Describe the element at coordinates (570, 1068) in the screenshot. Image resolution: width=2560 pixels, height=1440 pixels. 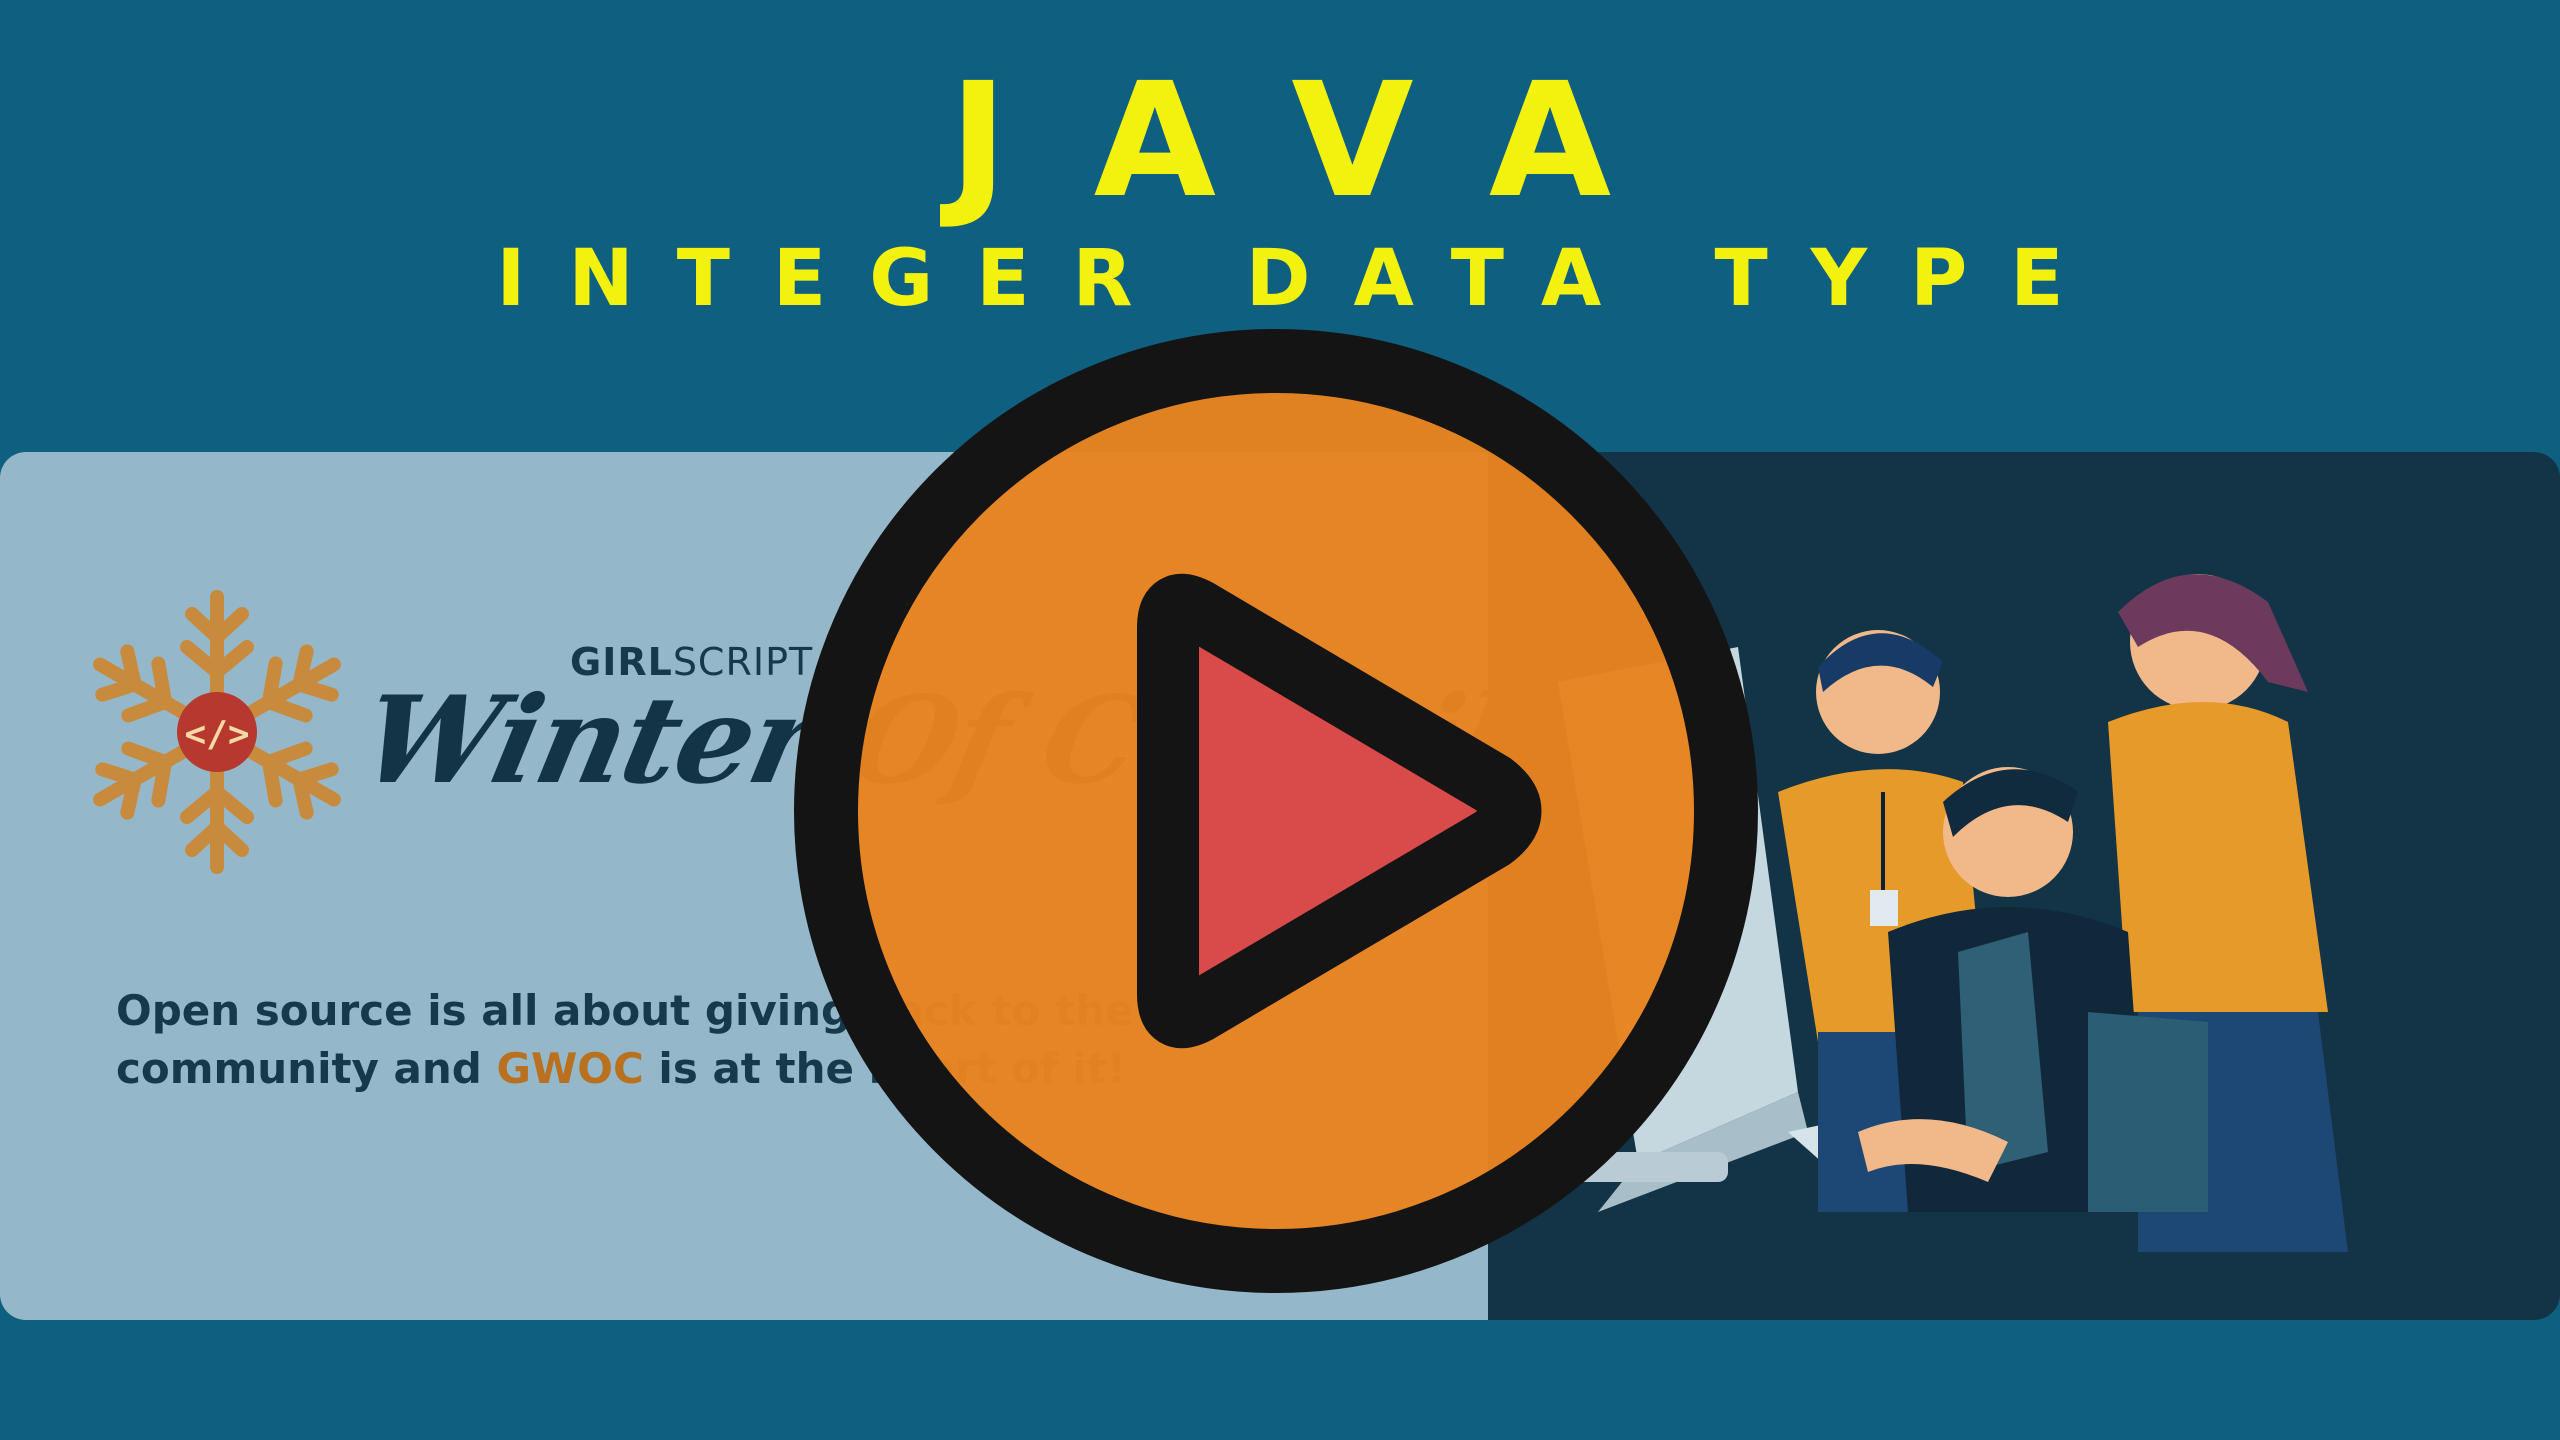
I see `tagline-highlight: GWOC` at that location.